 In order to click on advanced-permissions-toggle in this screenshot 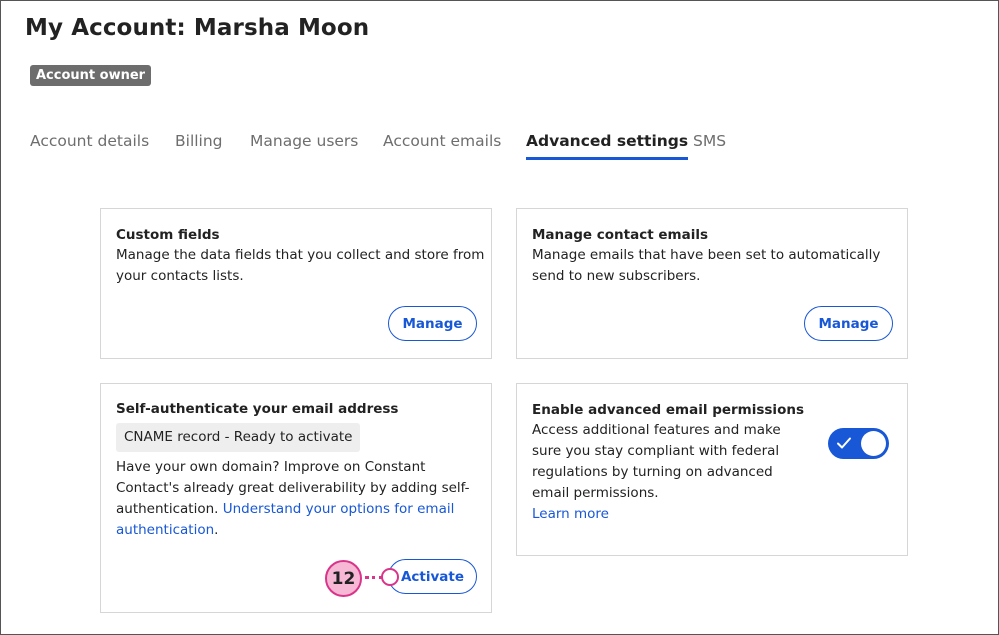, I will do `click(858, 443)`.